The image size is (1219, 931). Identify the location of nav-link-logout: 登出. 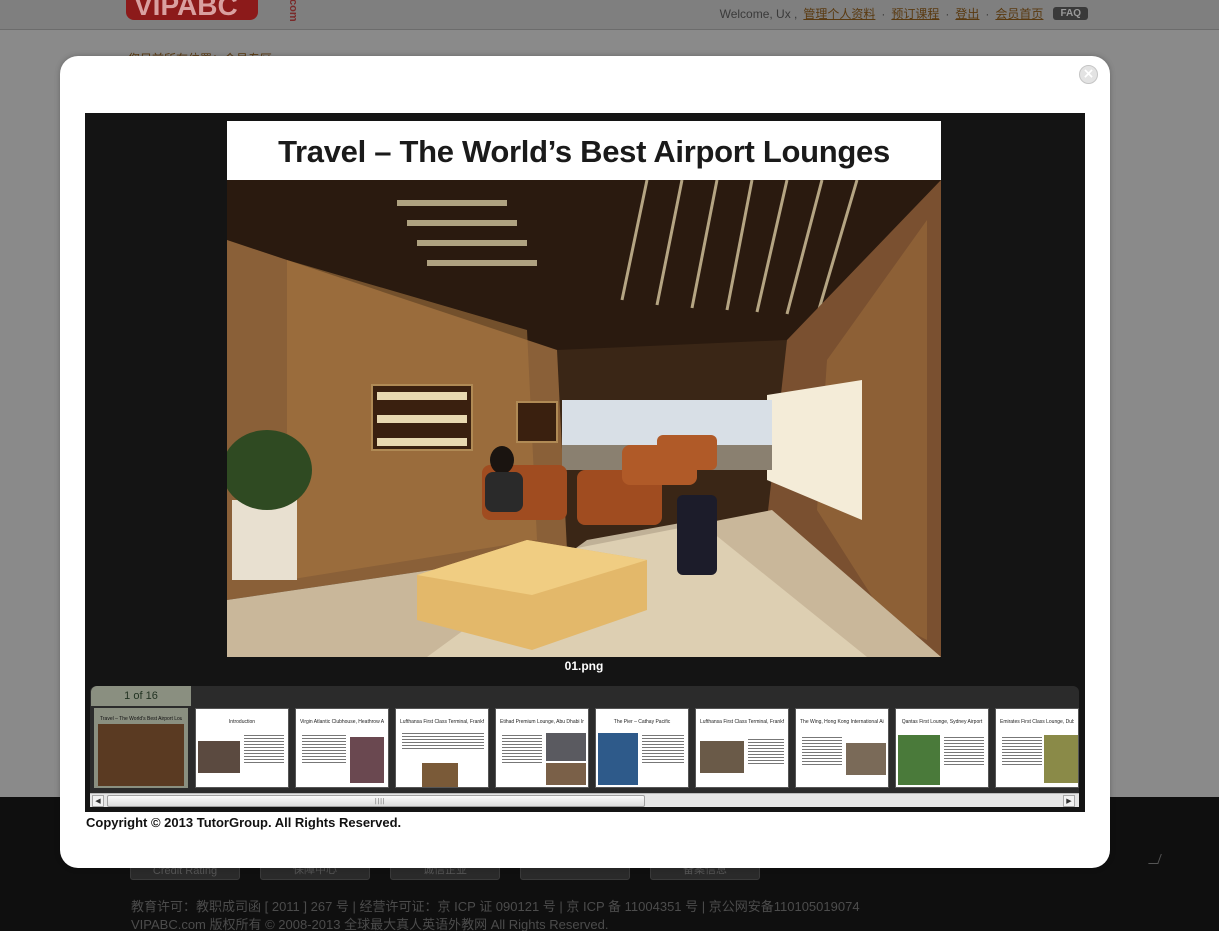
(967, 13).